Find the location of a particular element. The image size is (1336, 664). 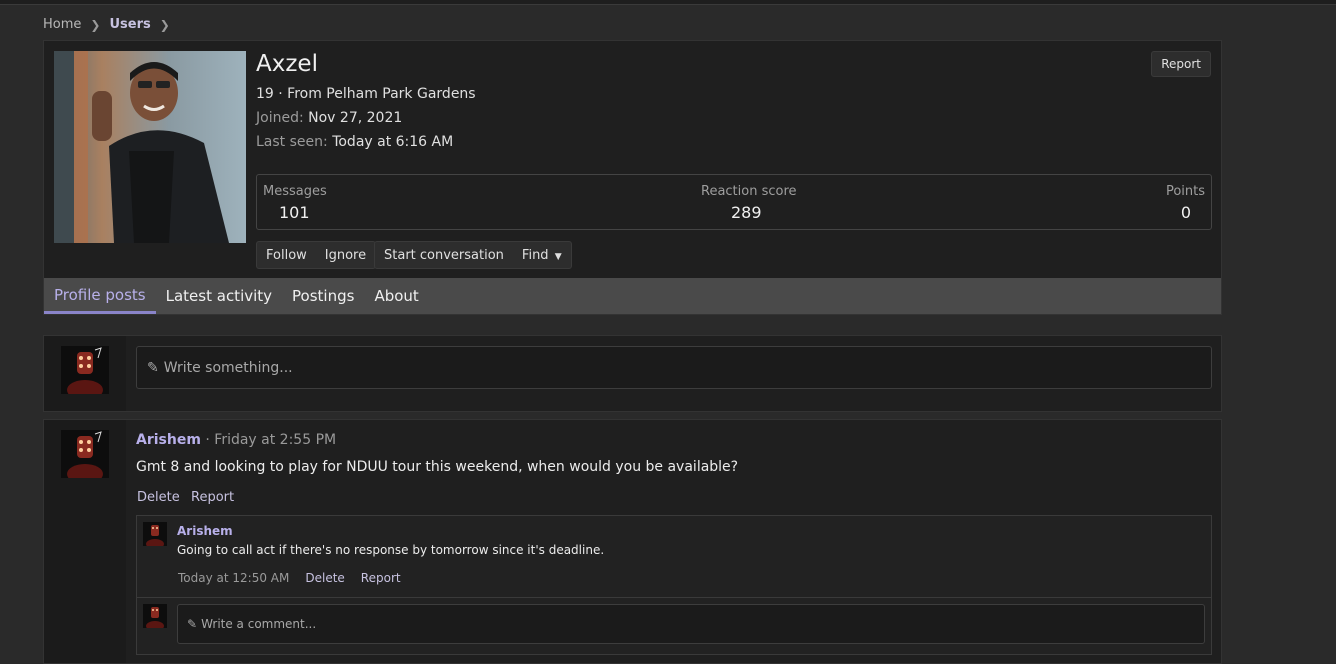

comment-time: Today at 12:50 AM is located at coordinates (233, 578).